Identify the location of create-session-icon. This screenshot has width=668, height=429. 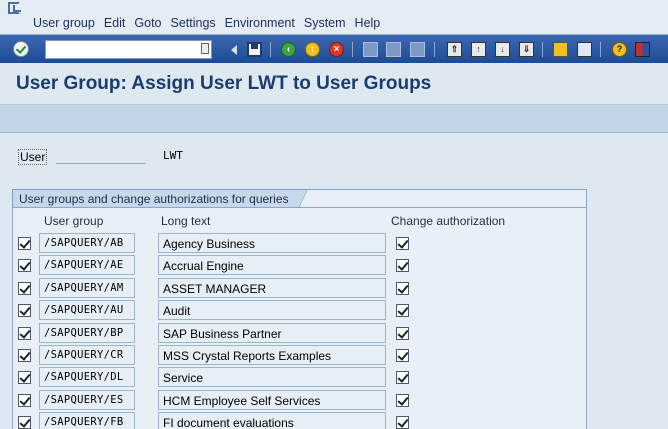
(560, 49).